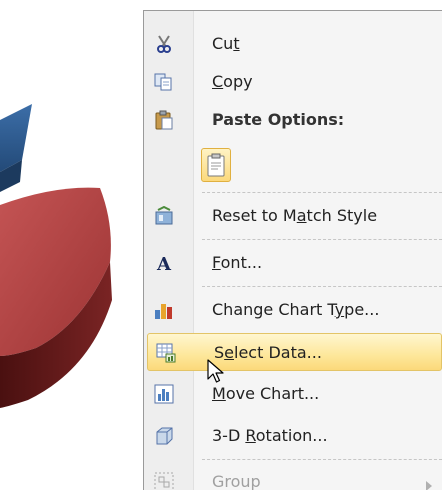 This screenshot has height=490, width=442. Describe the element at coordinates (232, 81) in the screenshot. I see `menu-item-label: Copy` at that location.